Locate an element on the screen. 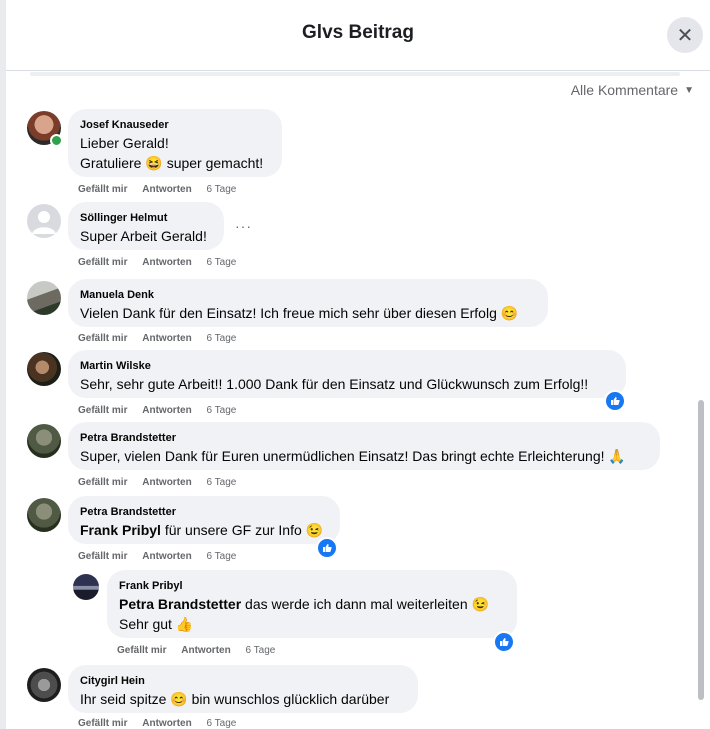 The image size is (710, 729). default-user-icon is located at coordinates (44, 222).